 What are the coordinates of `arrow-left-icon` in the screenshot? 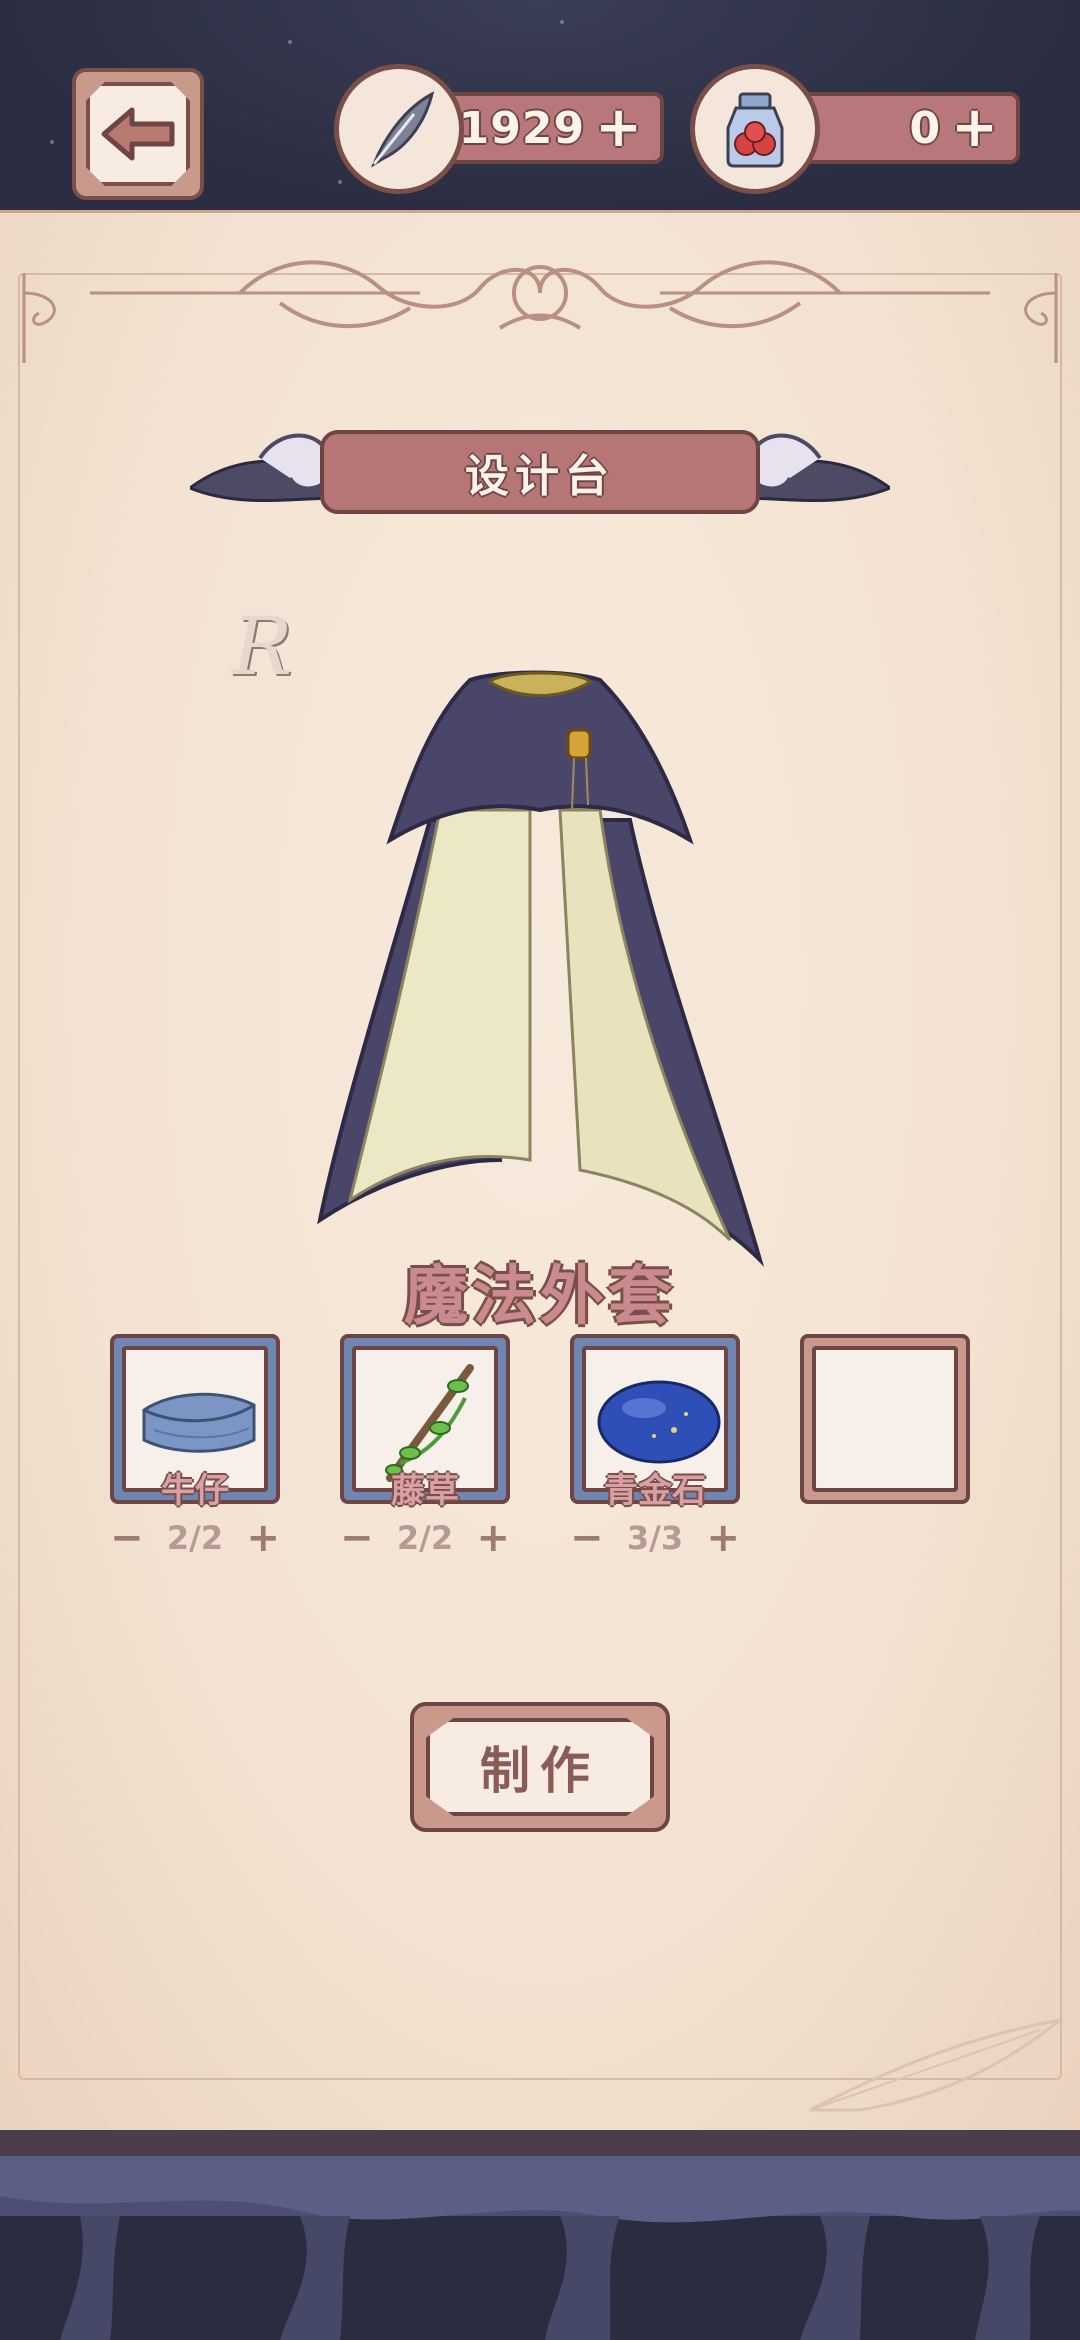 It's located at (138, 134).